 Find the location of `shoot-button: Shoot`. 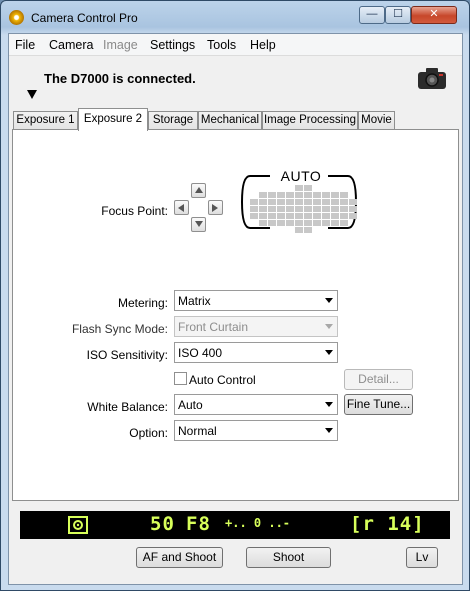

shoot-button: Shoot is located at coordinates (288, 557).